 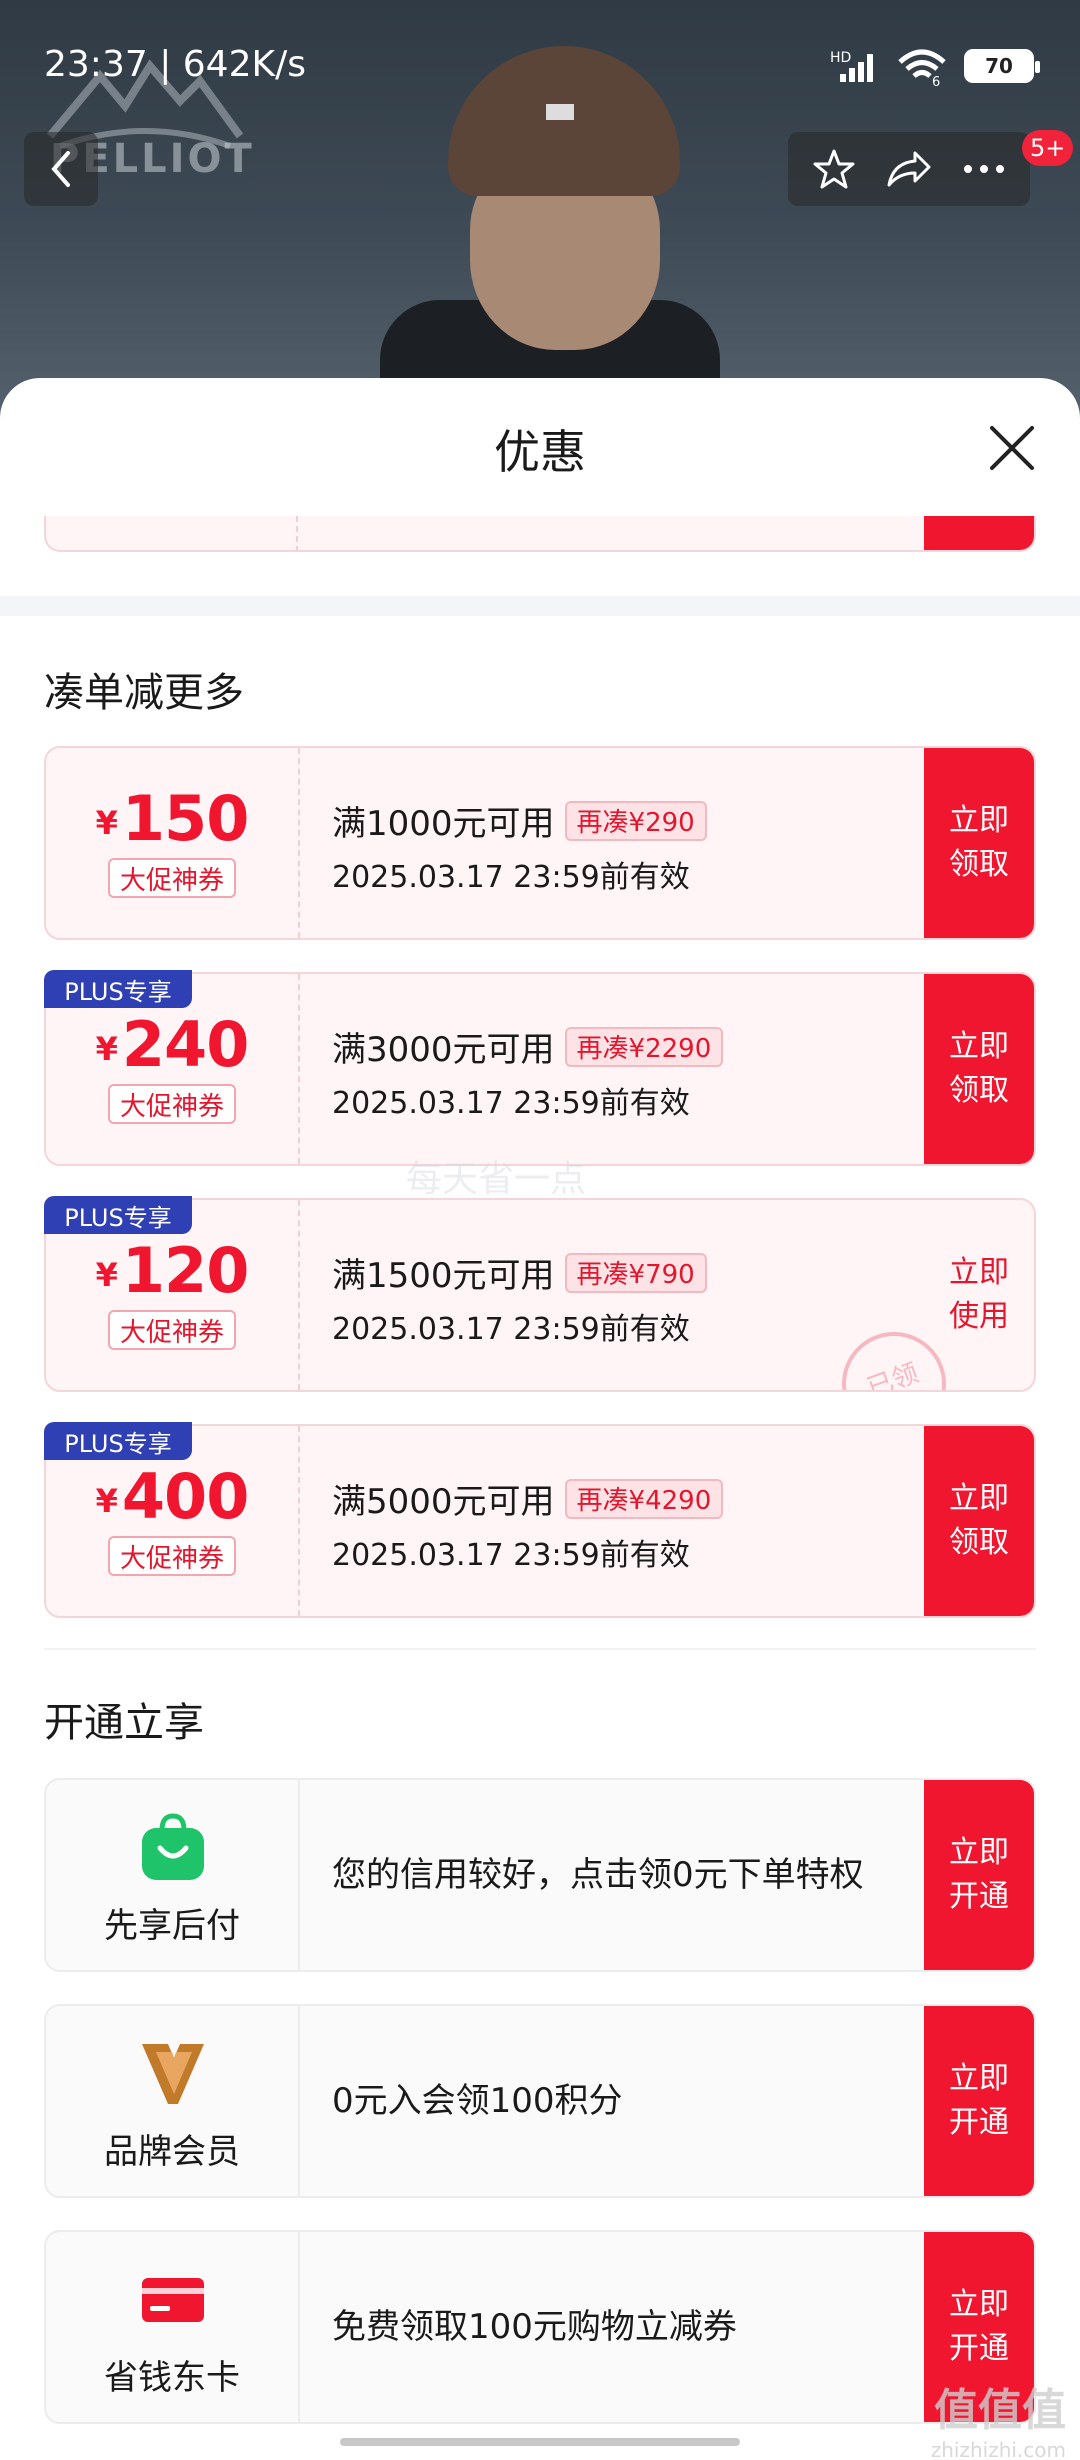 I want to click on service-info: 先享后付, so click(x=172, y=1875).